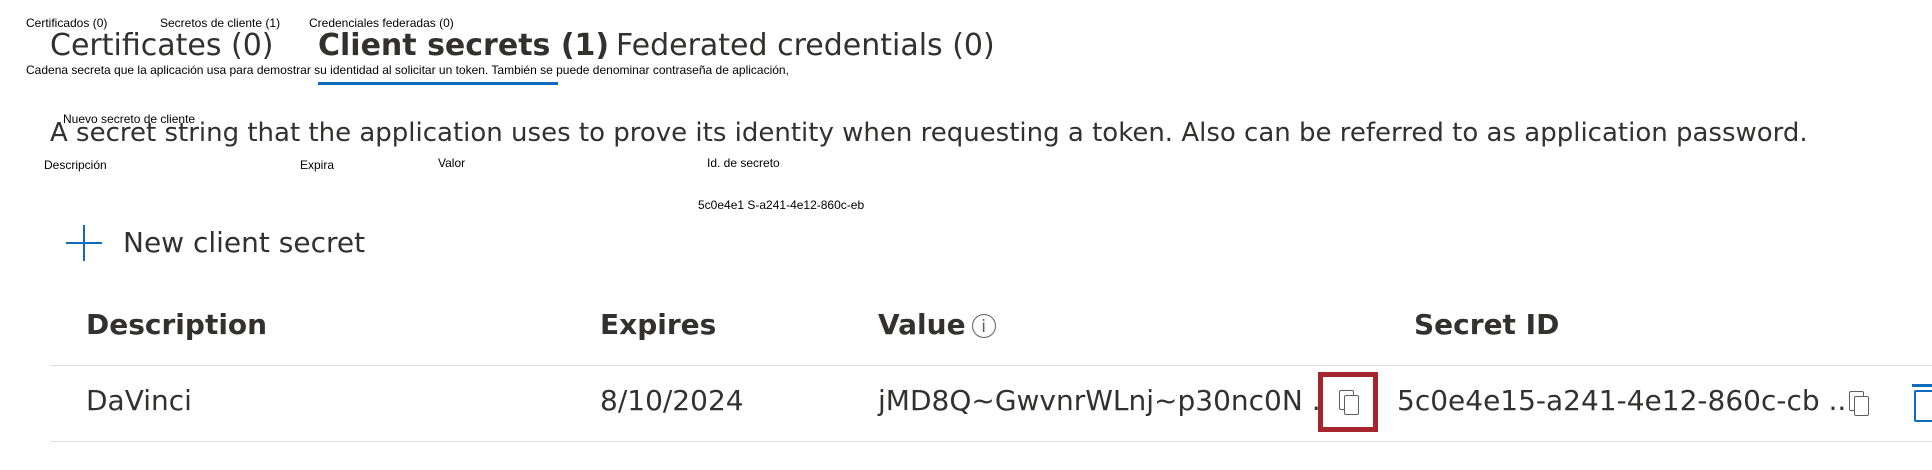  Describe the element at coordinates (1486, 324) in the screenshot. I see `column-header-secret-id: Secret ID` at that location.